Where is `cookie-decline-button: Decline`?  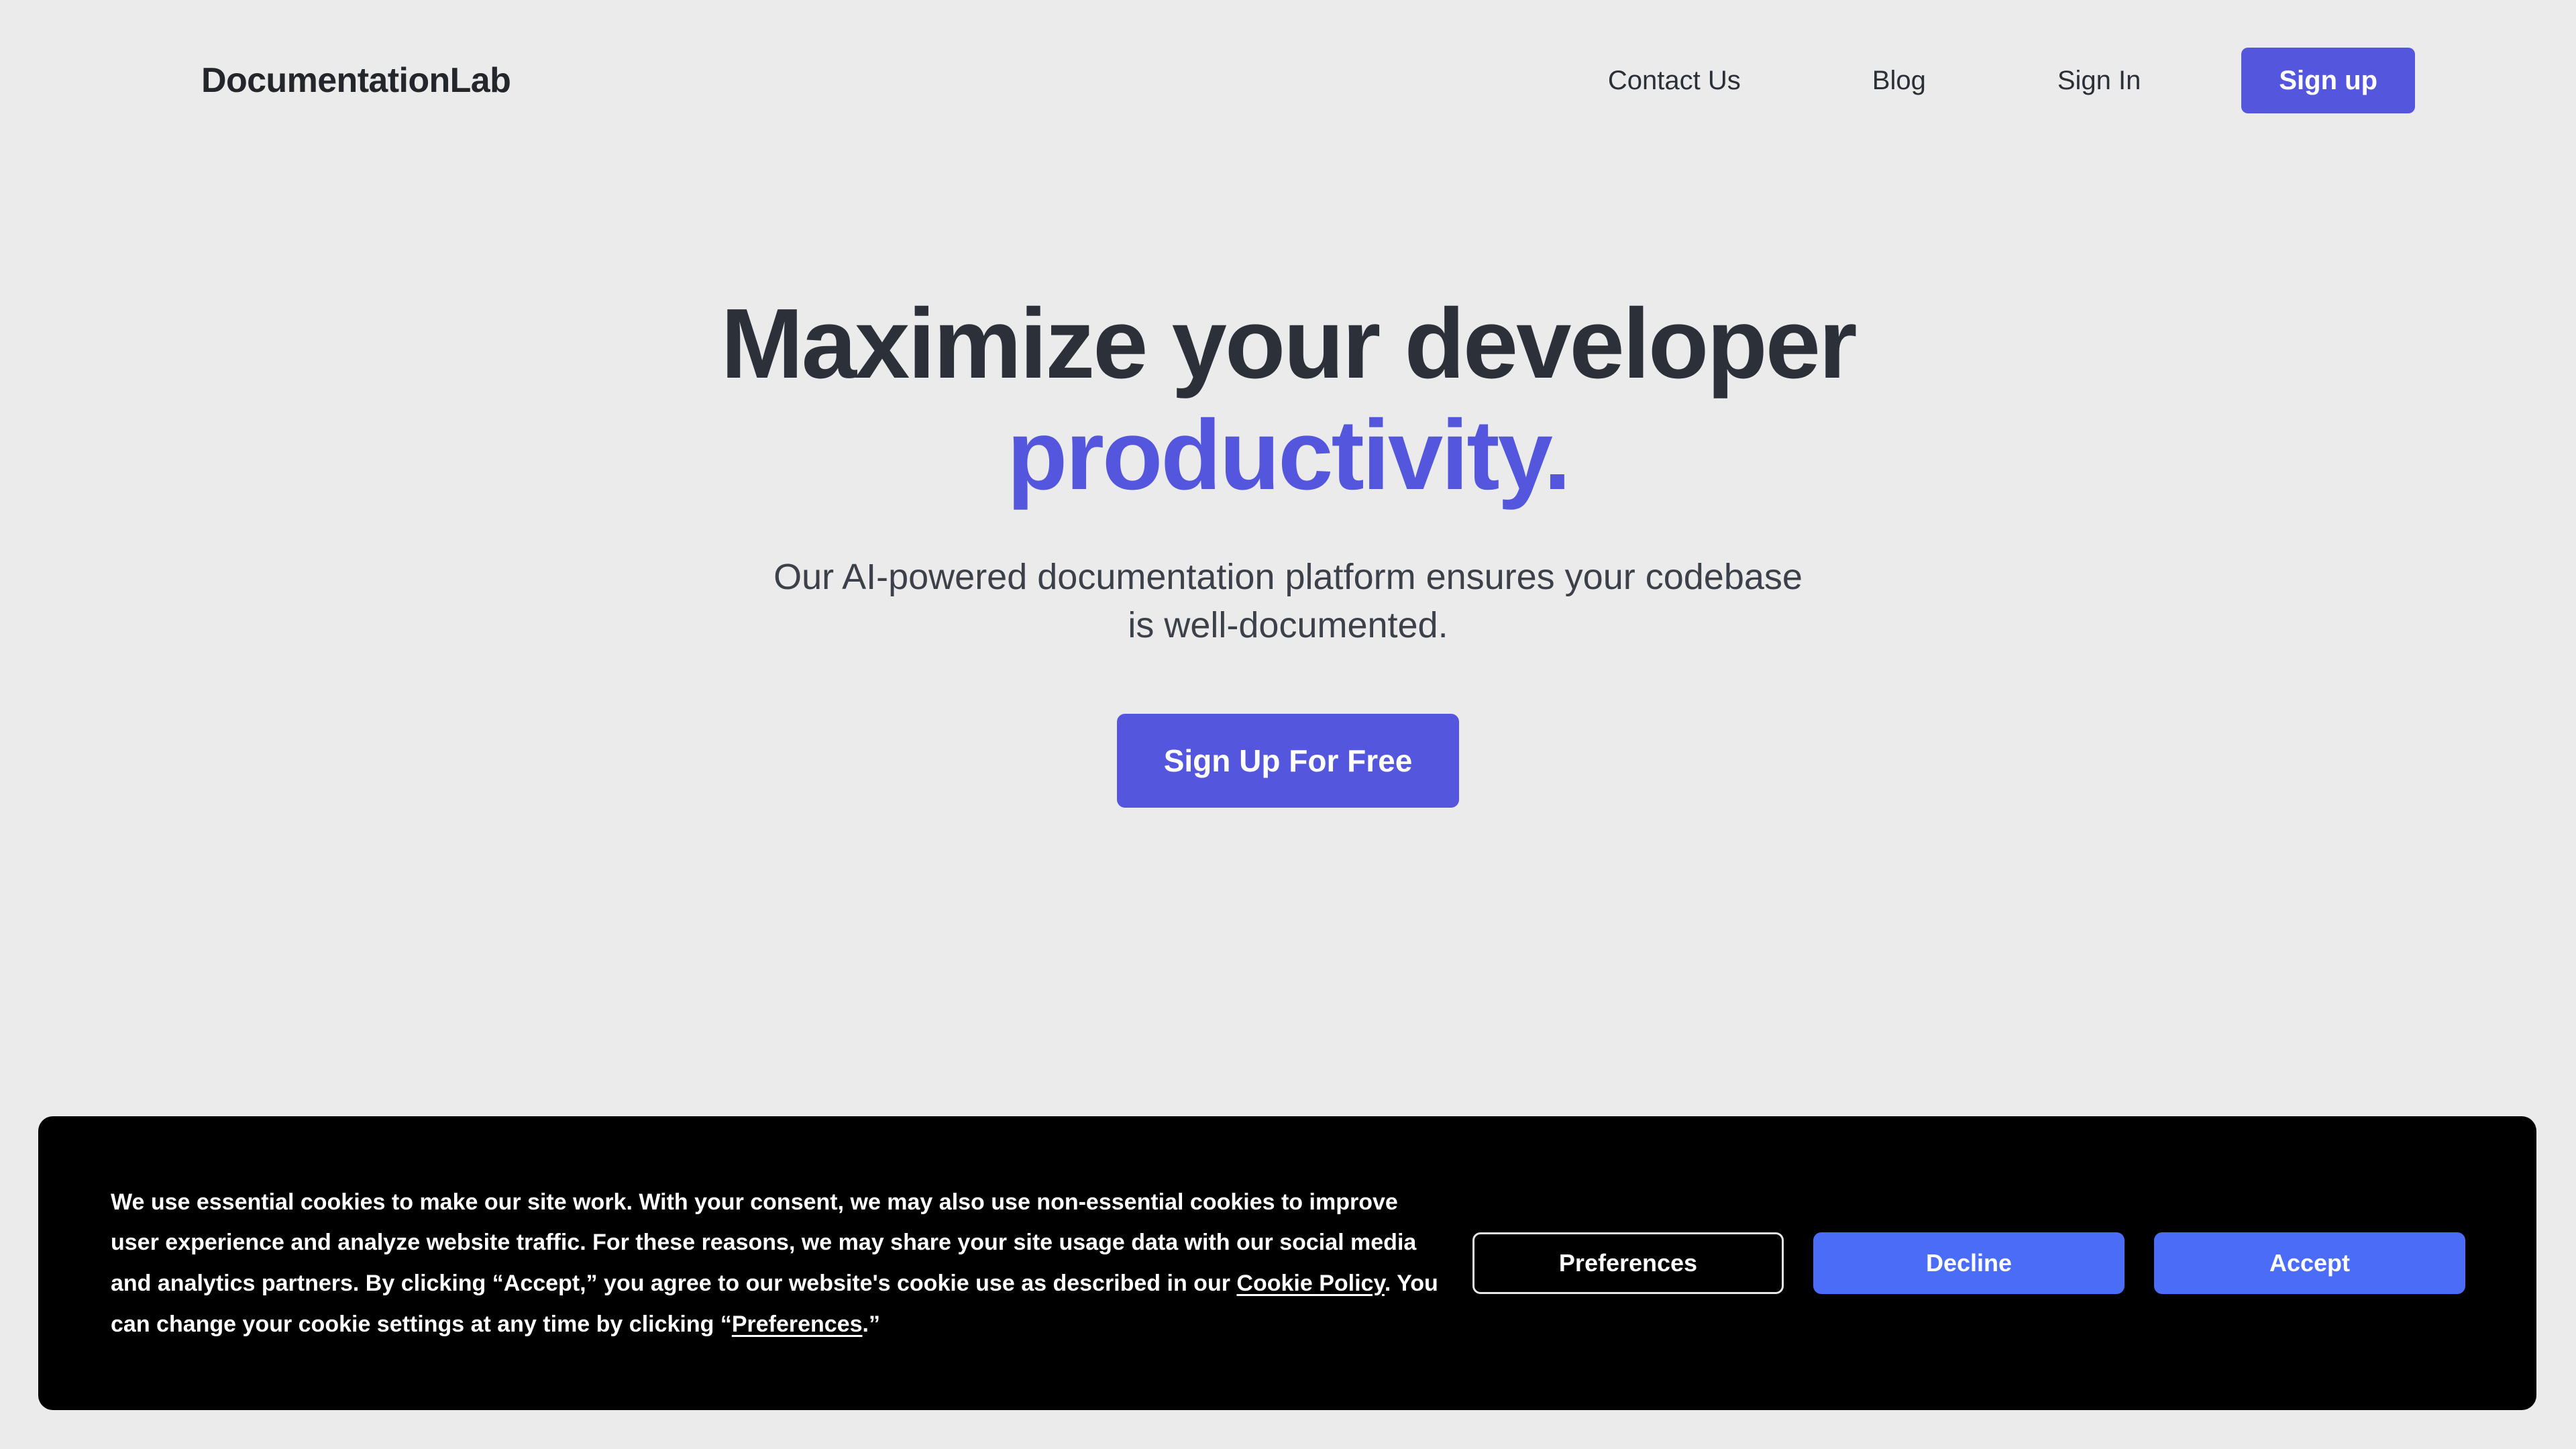
cookie-decline-button: Decline is located at coordinates (1969, 1263).